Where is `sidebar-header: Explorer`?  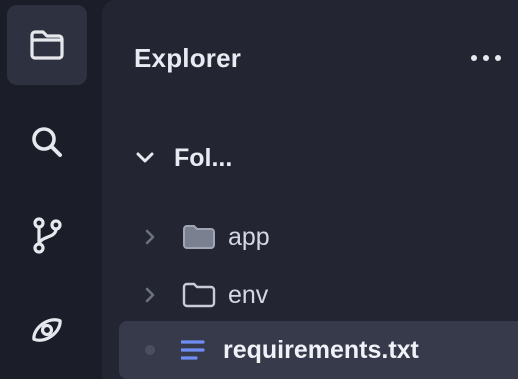
sidebar-header: Explorer is located at coordinates (320, 58).